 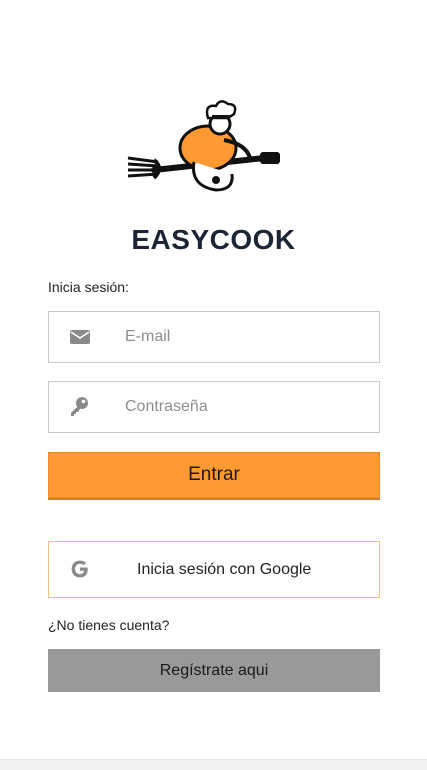 What do you see at coordinates (214, 670) in the screenshot?
I see `register-button: Regístrate aqui` at bounding box center [214, 670].